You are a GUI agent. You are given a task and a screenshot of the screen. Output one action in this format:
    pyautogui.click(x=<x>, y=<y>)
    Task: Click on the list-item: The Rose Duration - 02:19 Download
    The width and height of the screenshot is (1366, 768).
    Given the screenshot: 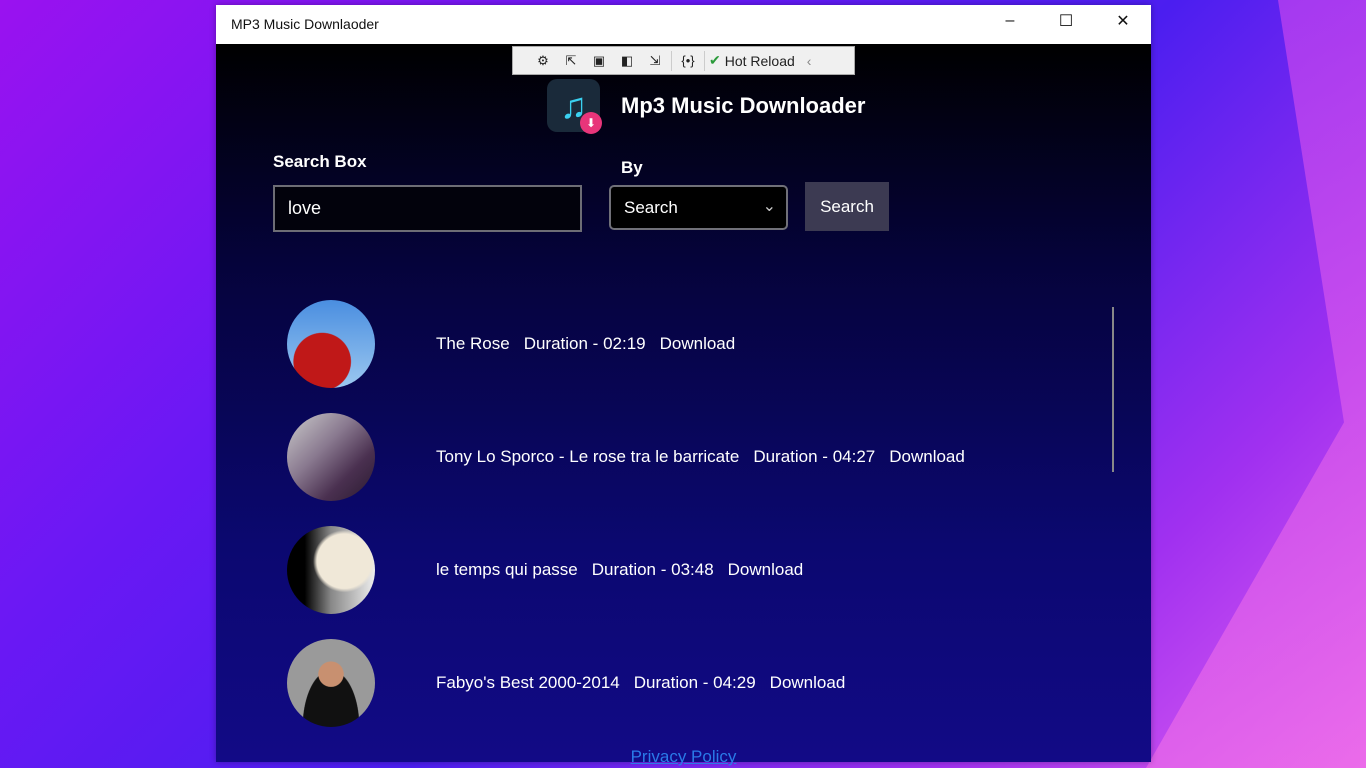 What is the action you would take?
    pyautogui.click(x=518, y=344)
    